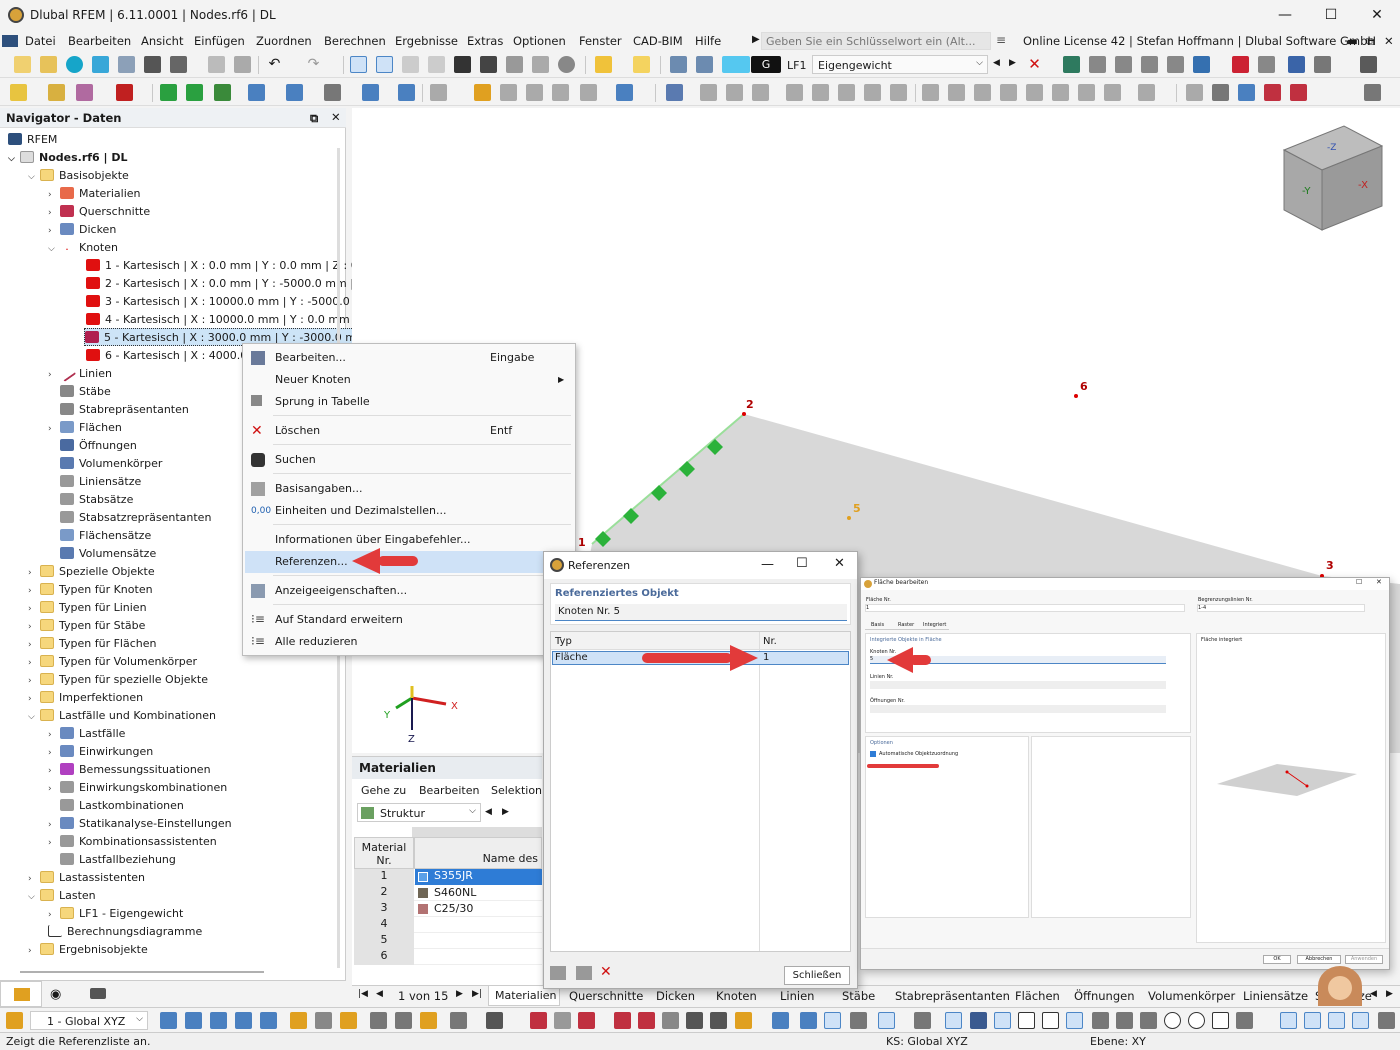  Describe the element at coordinates (40, 41) in the screenshot. I see `menu-datei: Datei` at that location.